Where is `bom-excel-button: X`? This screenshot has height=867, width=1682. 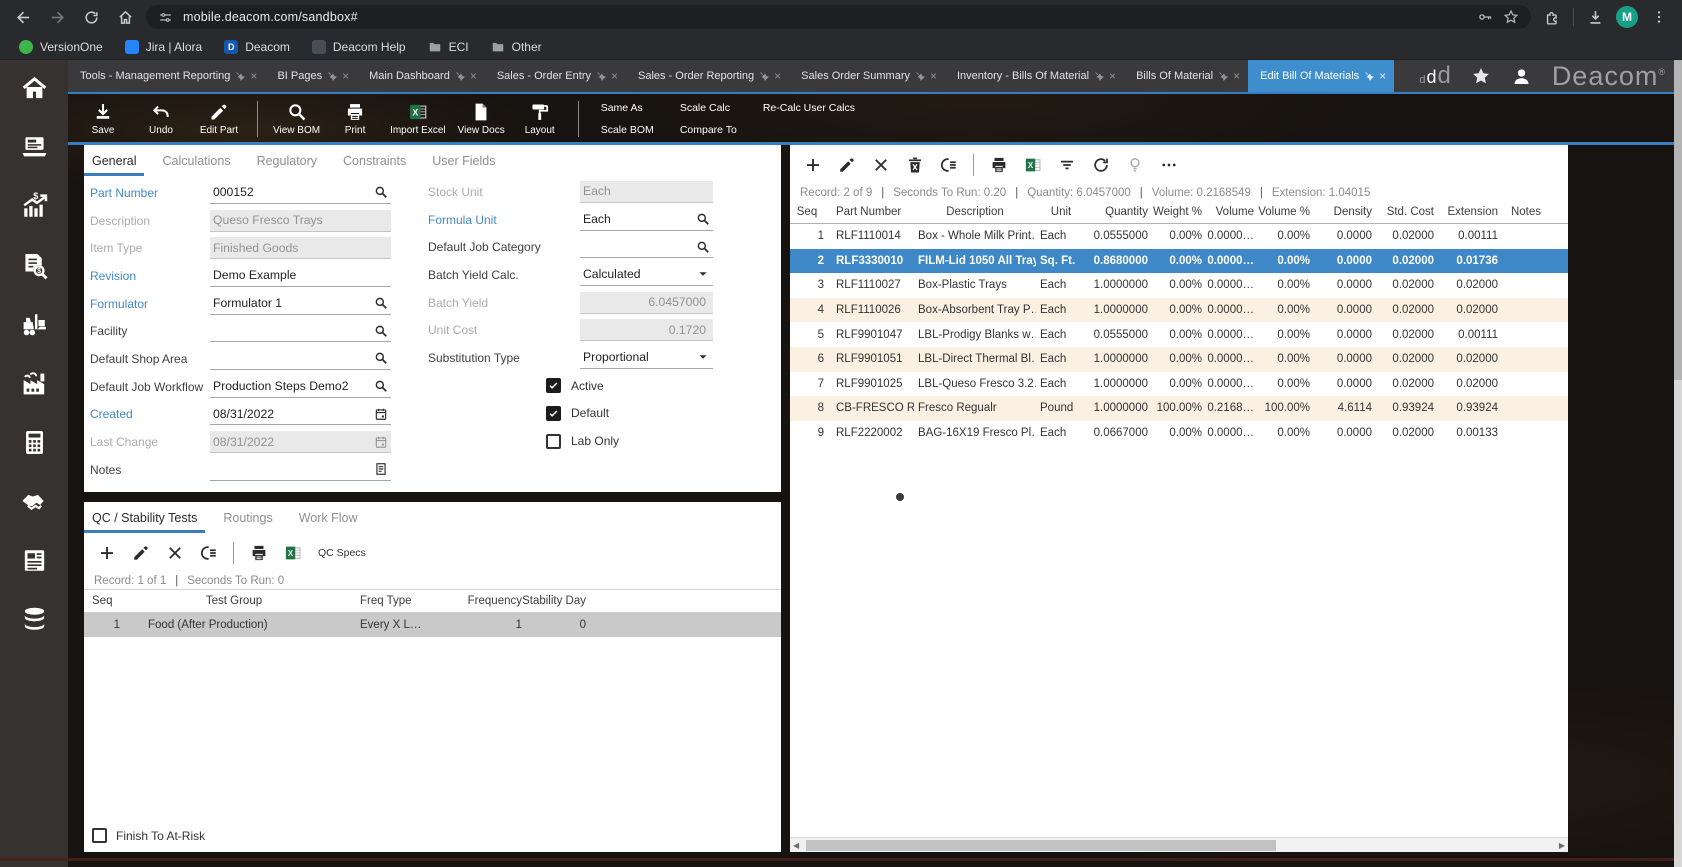 bom-excel-button: X is located at coordinates (1032, 165).